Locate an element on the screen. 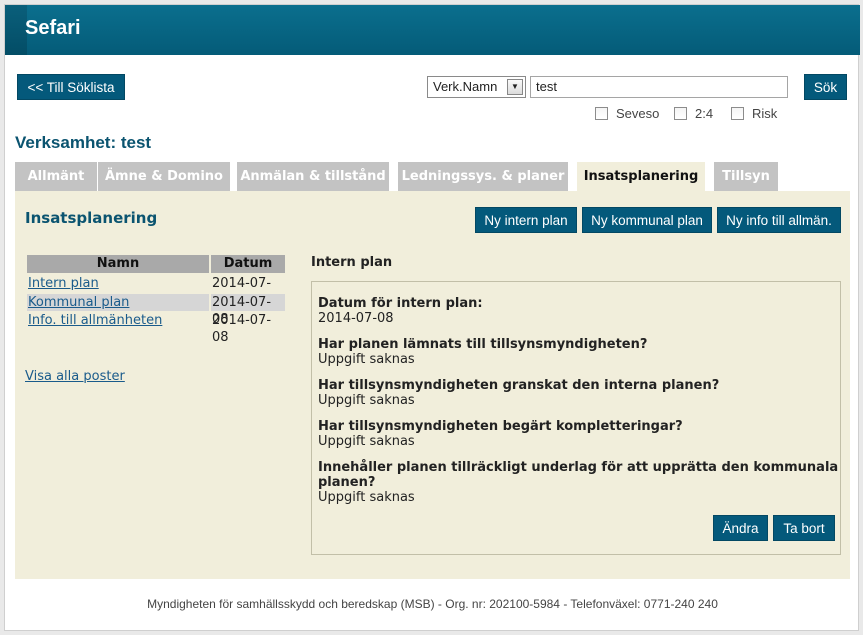 This screenshot has width=863, height=635. column-header-namn: Namn is located at coordinates (118, 264).